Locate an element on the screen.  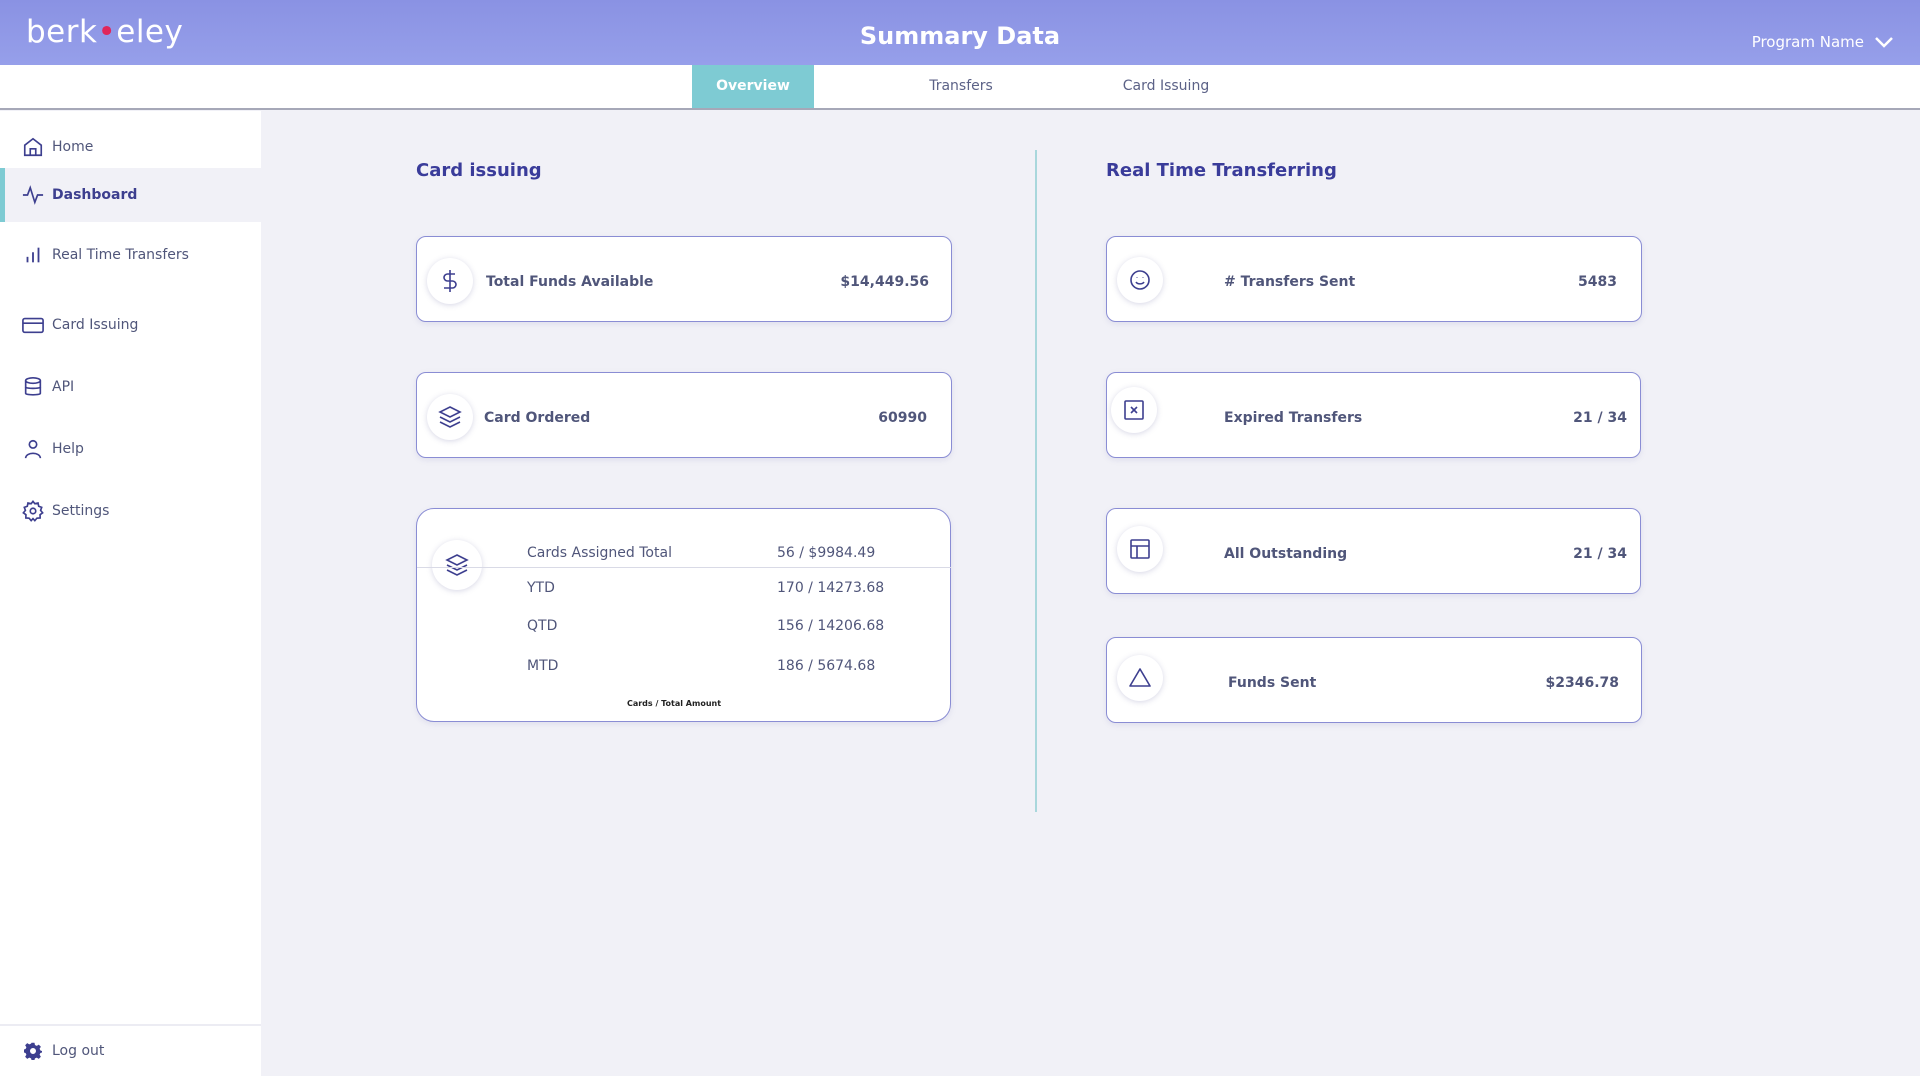
ytd-row: YTD 170 / 14273.68 is located at coordinates (705, 588).